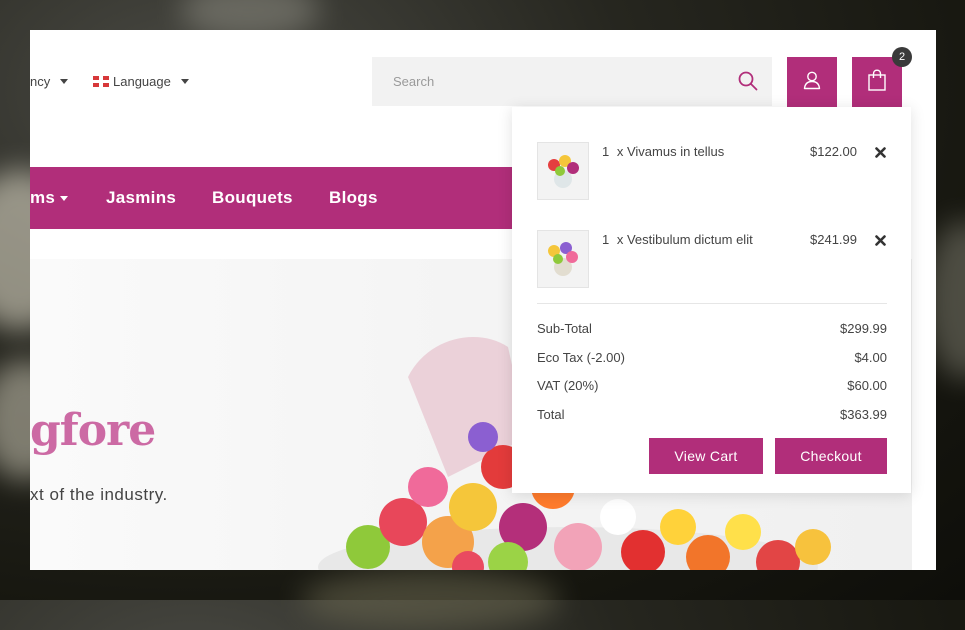 This screenshot has width=965, height=630. Describe the element at coordinates (93, 430) in the screenshot. I see `hero-title: gfore` at that location.